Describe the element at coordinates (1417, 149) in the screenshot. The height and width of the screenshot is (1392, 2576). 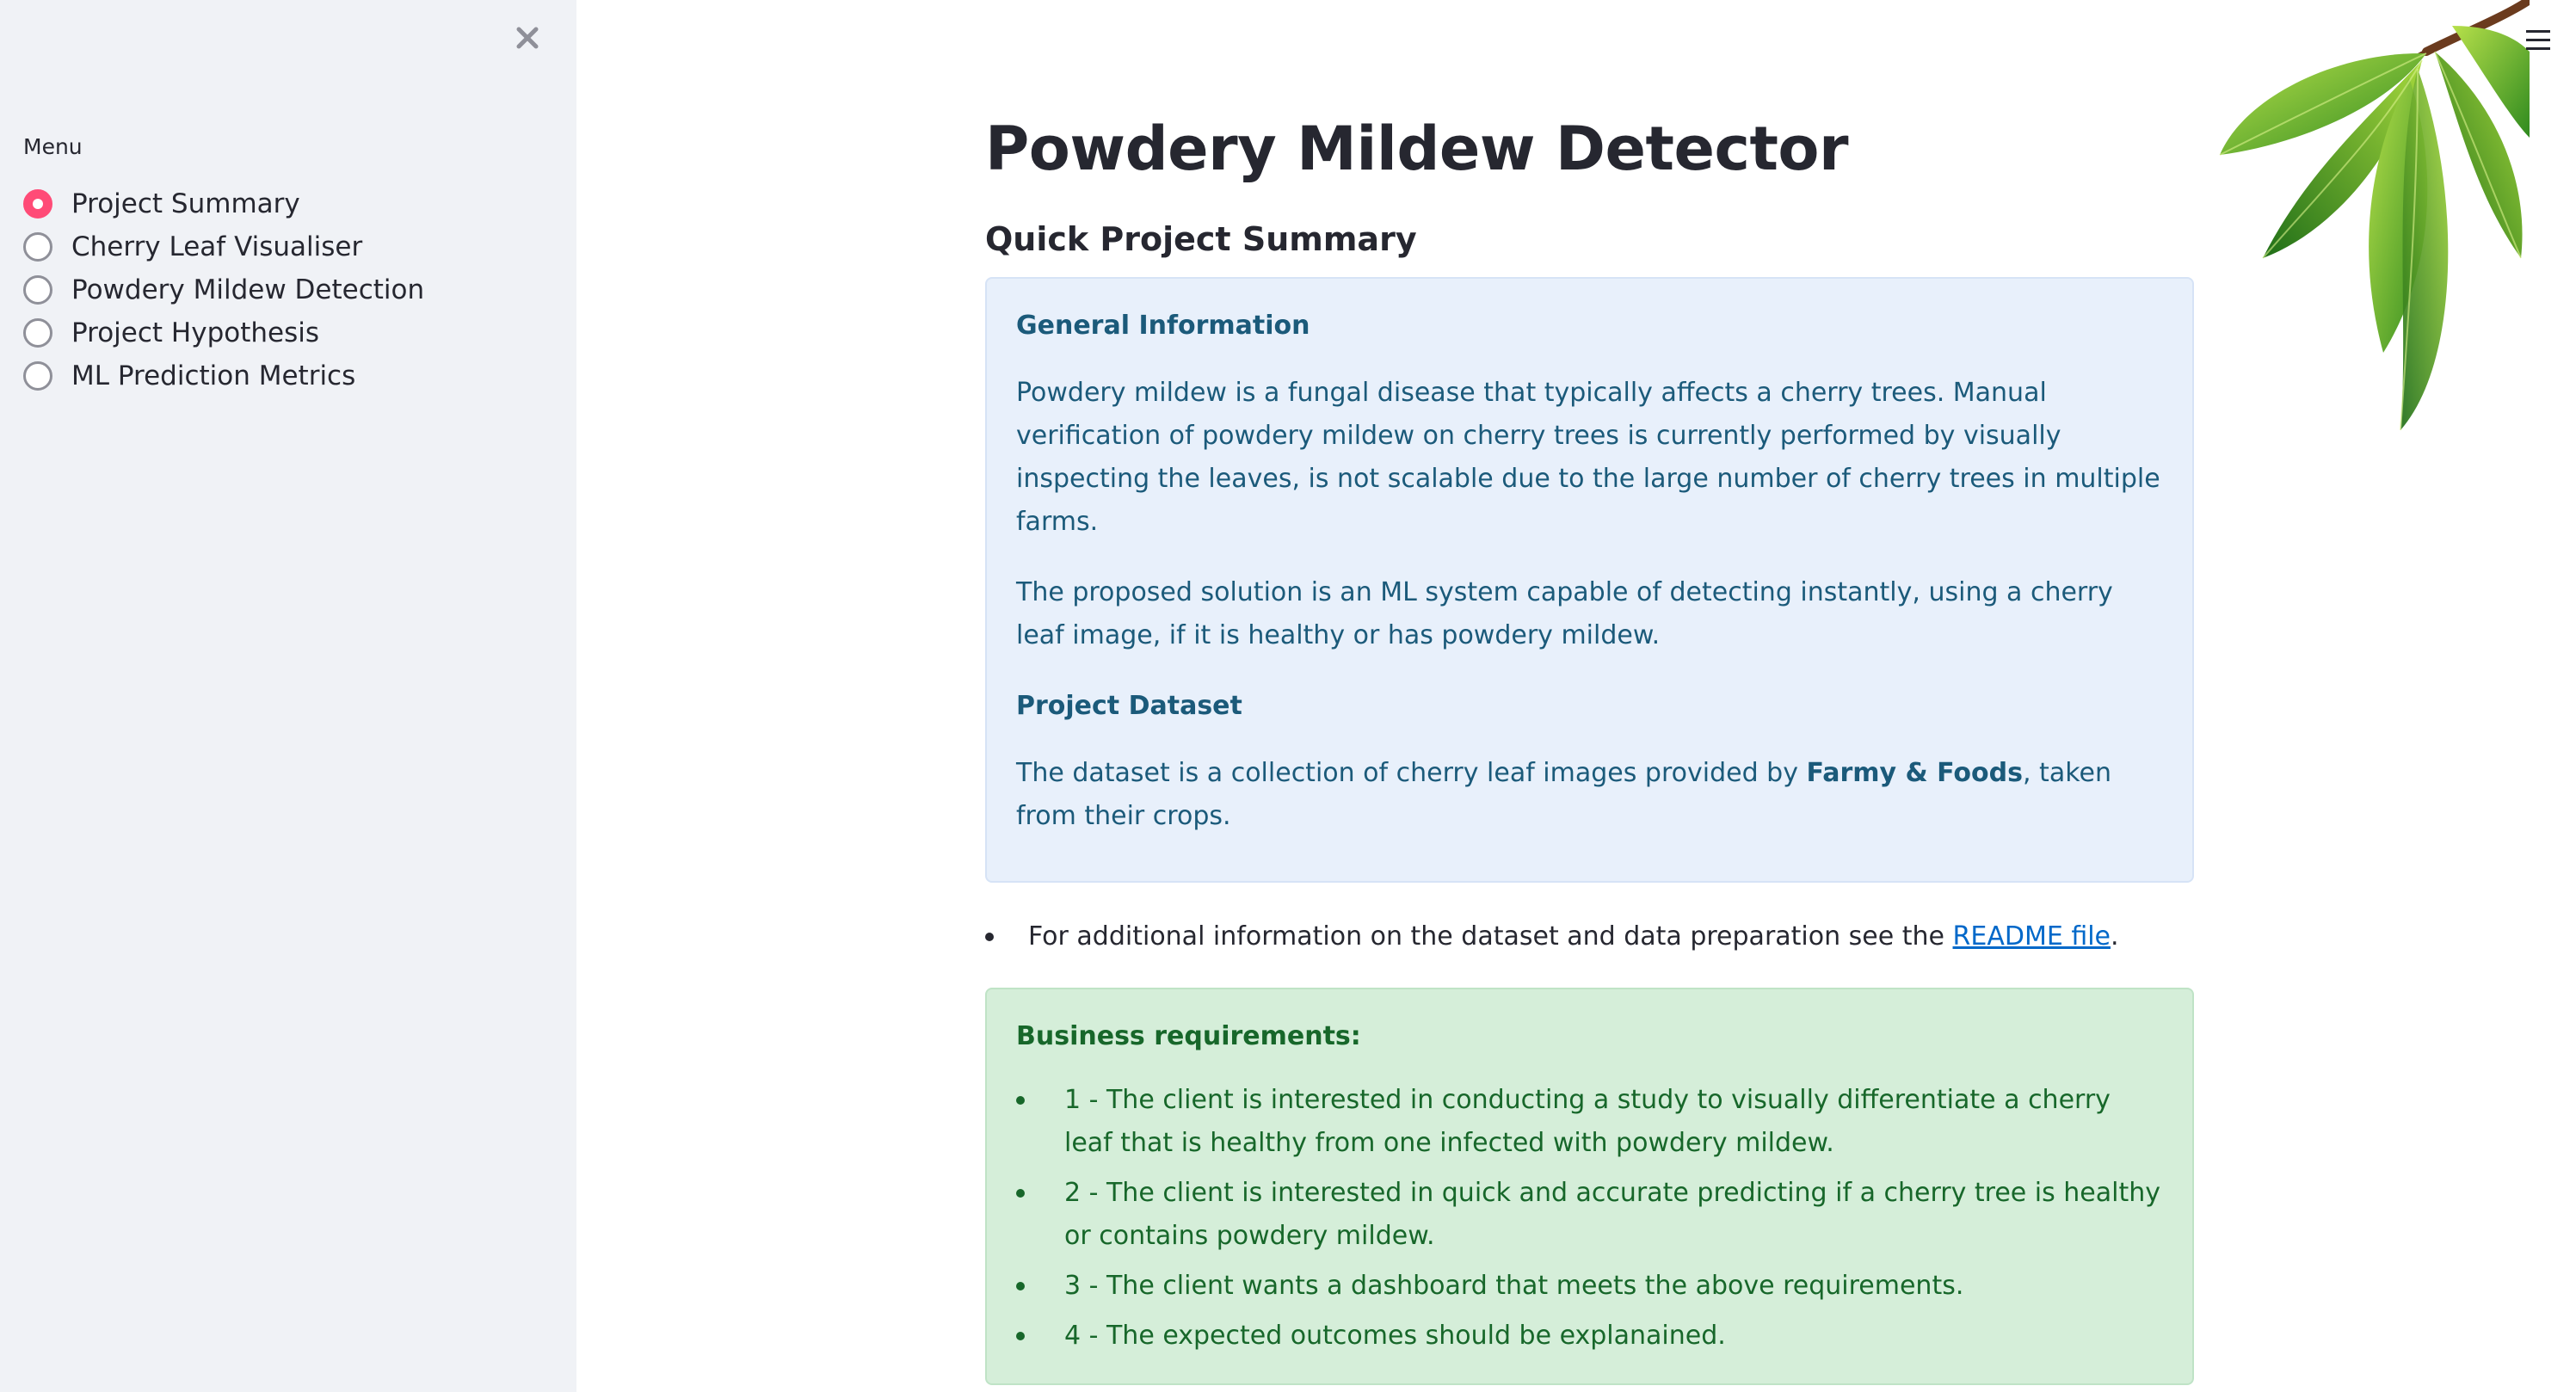
I see `page-title: Powdery Mildew Detector` at that location.